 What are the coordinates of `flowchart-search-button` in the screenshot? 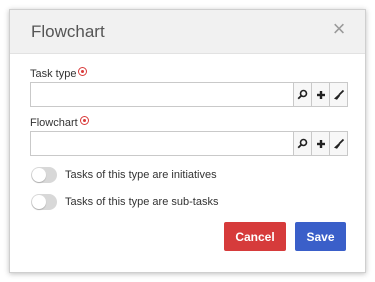 It's located at (303, 143).